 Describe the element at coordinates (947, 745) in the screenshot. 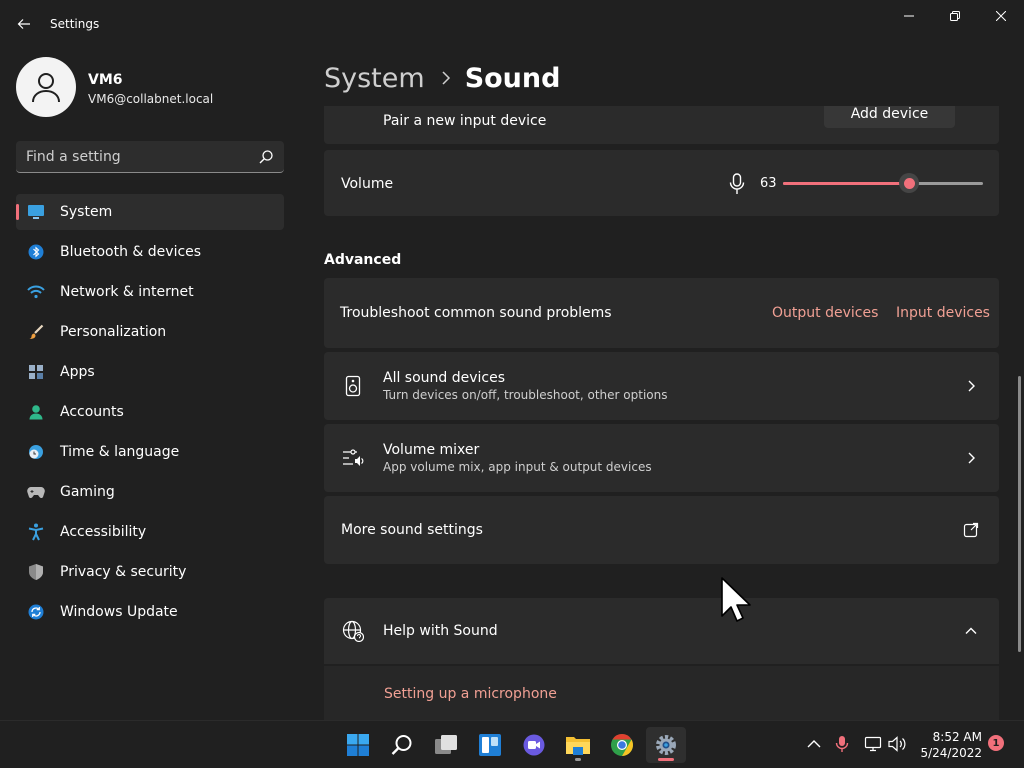

I see `taskbar-clock: 8:52 AM 5/24/2022` at that location.